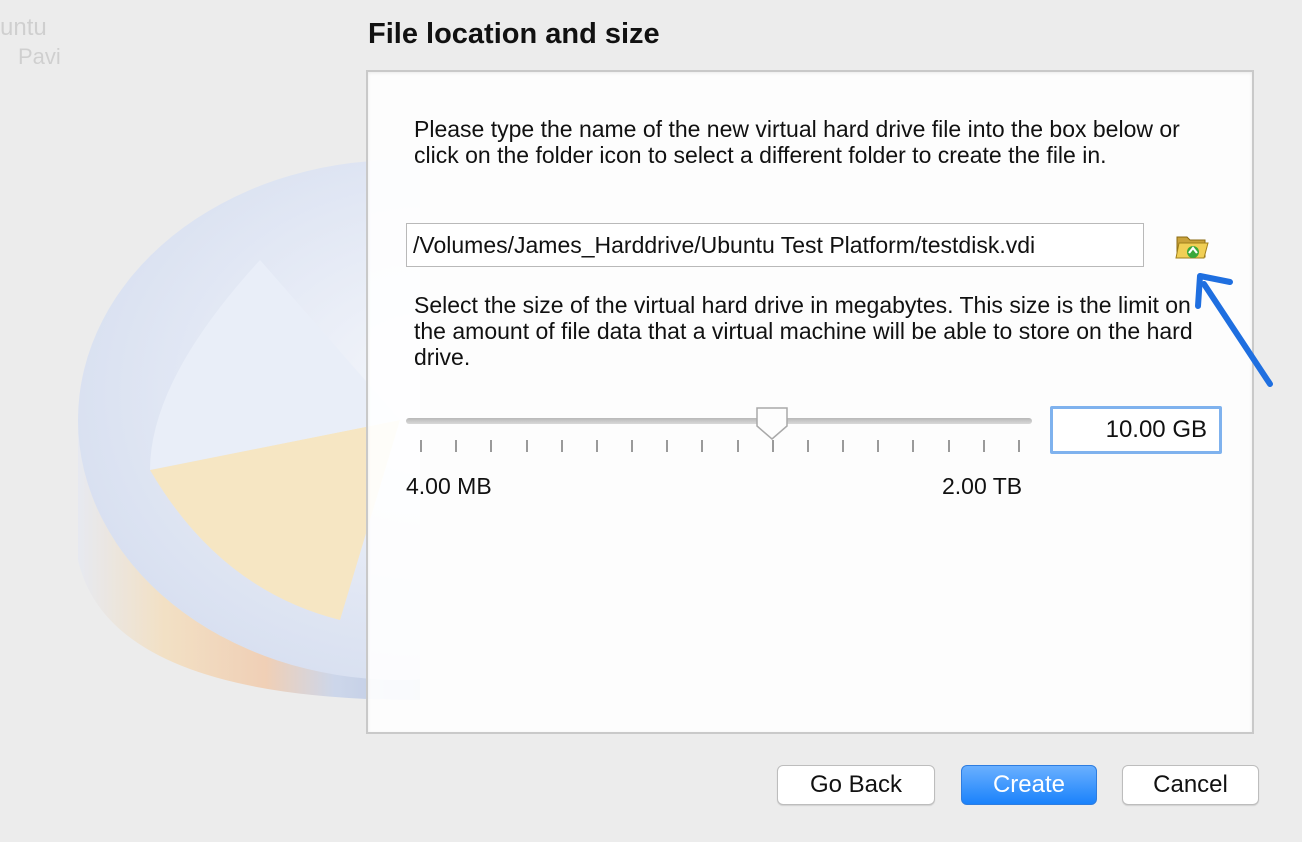  What do you see at coordinates (720, 447) in the screenshot?
I see `slider-ticks` at bounding box center [720, 447].